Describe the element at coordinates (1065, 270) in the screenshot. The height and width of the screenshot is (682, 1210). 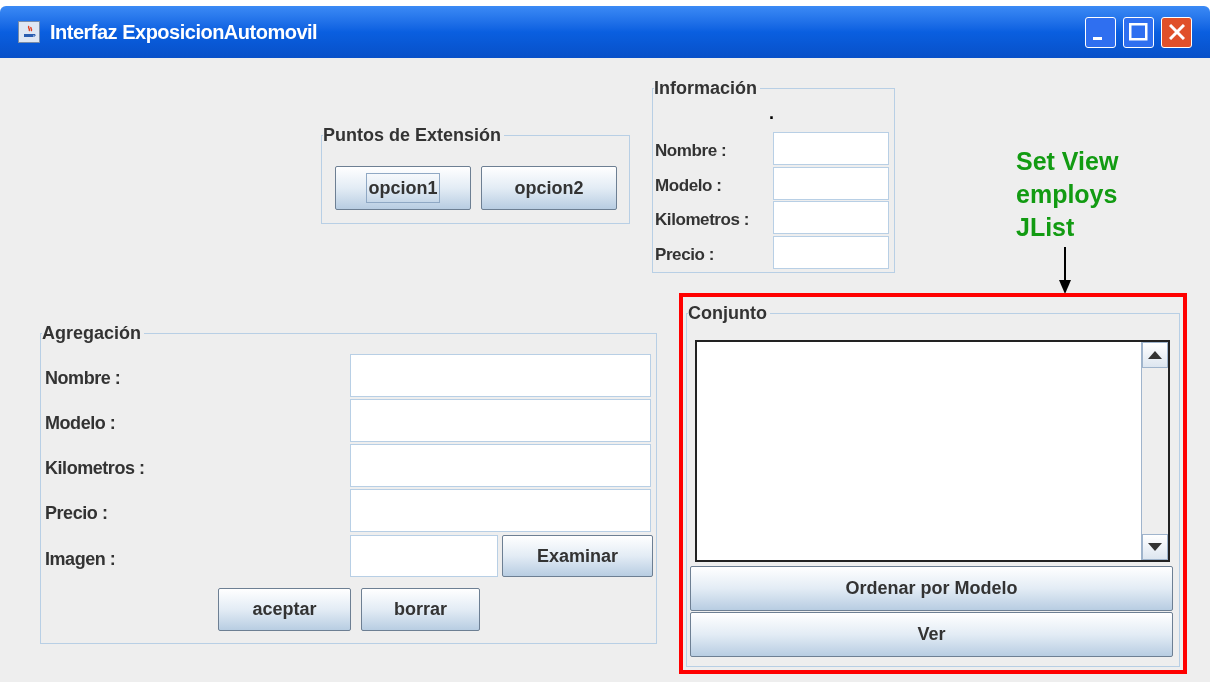
I see `annotation-arrow` at that location.